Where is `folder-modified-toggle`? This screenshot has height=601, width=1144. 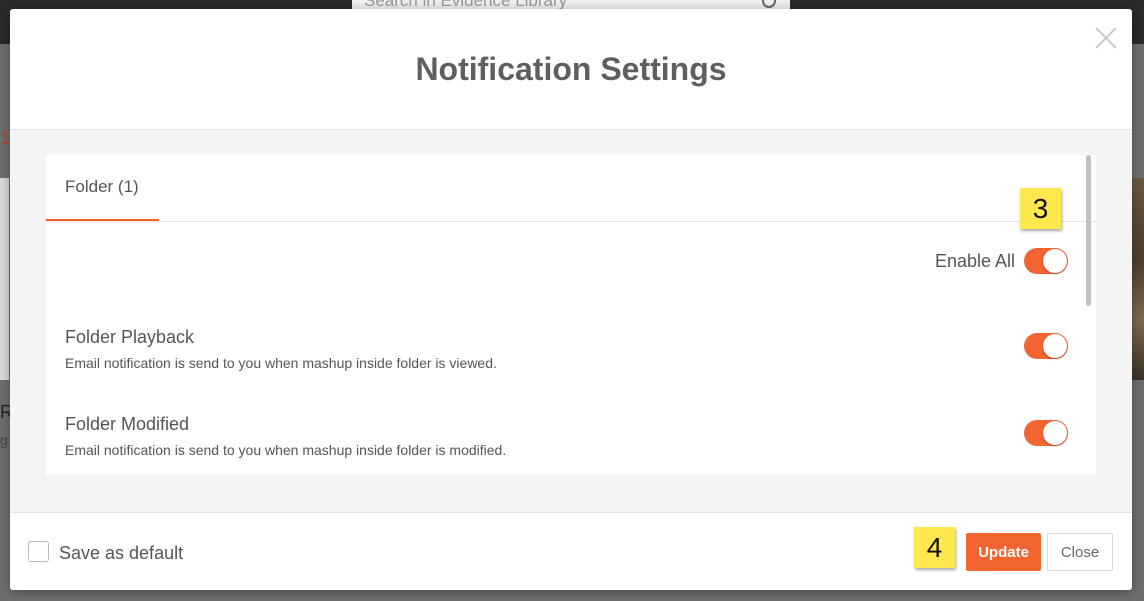
folder-modified-toggle is located at coordinates (1046, 433).